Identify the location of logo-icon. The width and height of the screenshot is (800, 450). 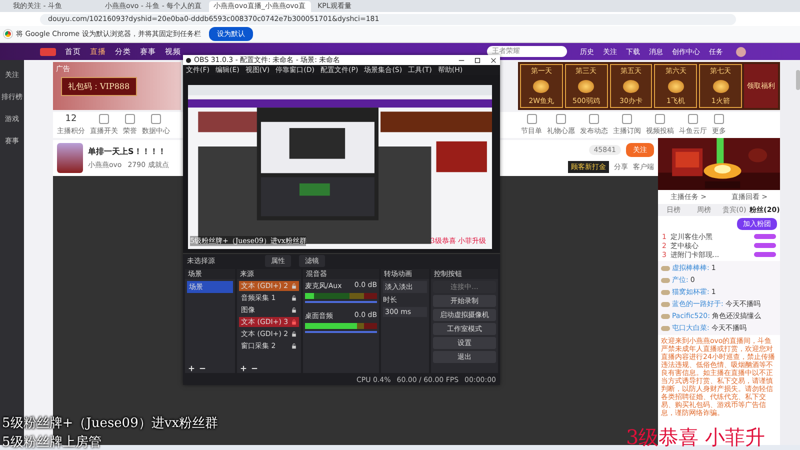
(48, 52).